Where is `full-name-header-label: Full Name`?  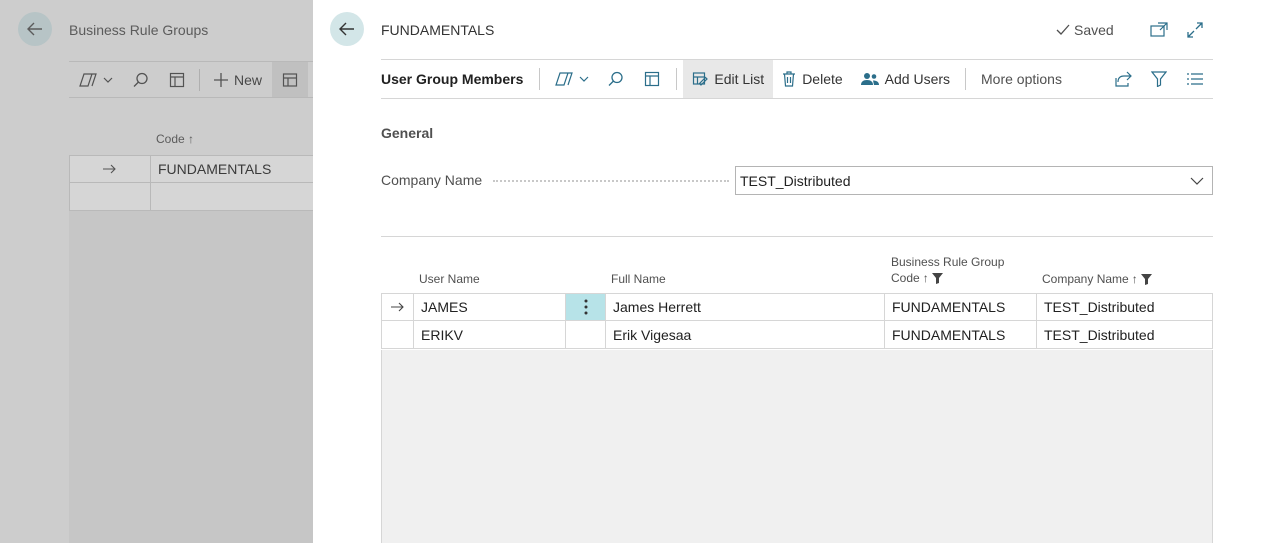 full-name-header-label: Full Name is located at coordinates (638, 279).